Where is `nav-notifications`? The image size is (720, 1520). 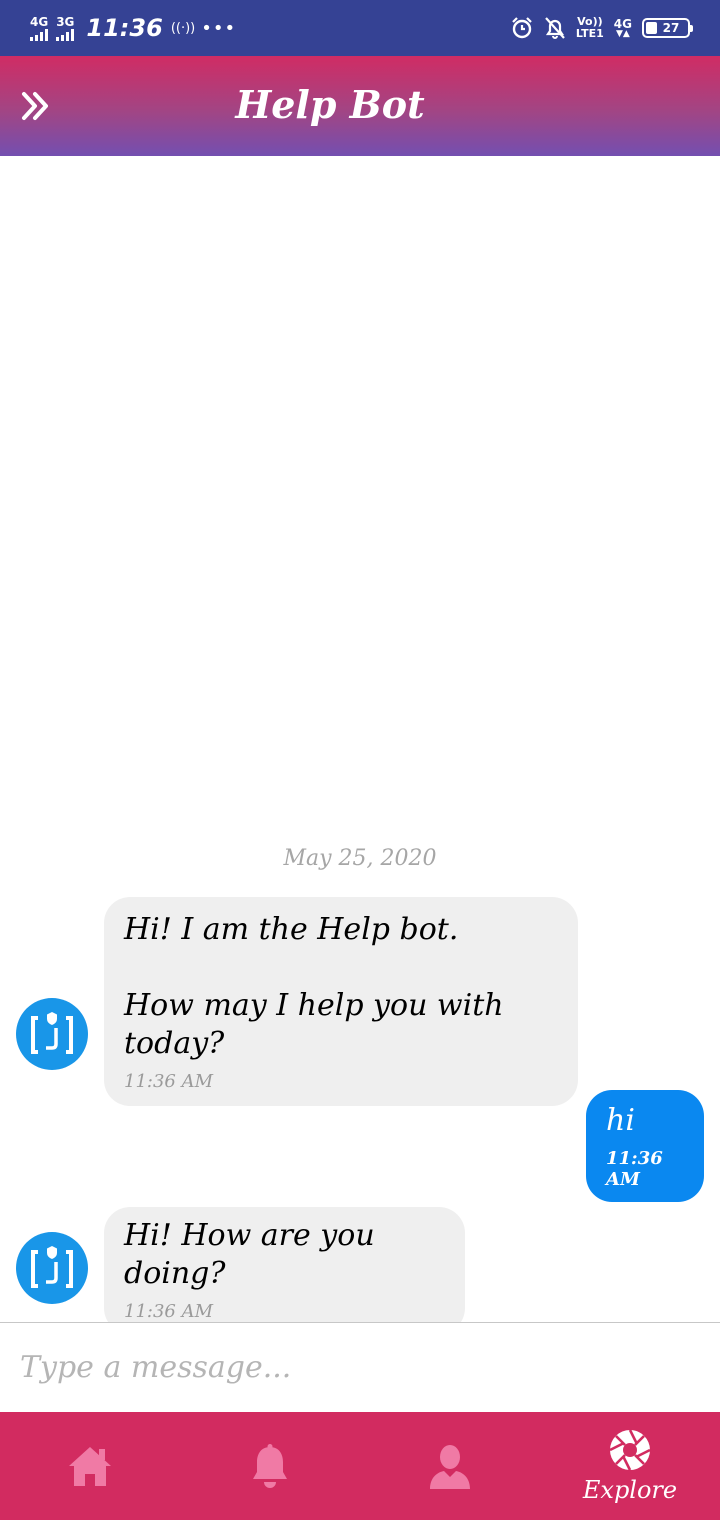
nav-notifications is located at coordinates (270, 1466).